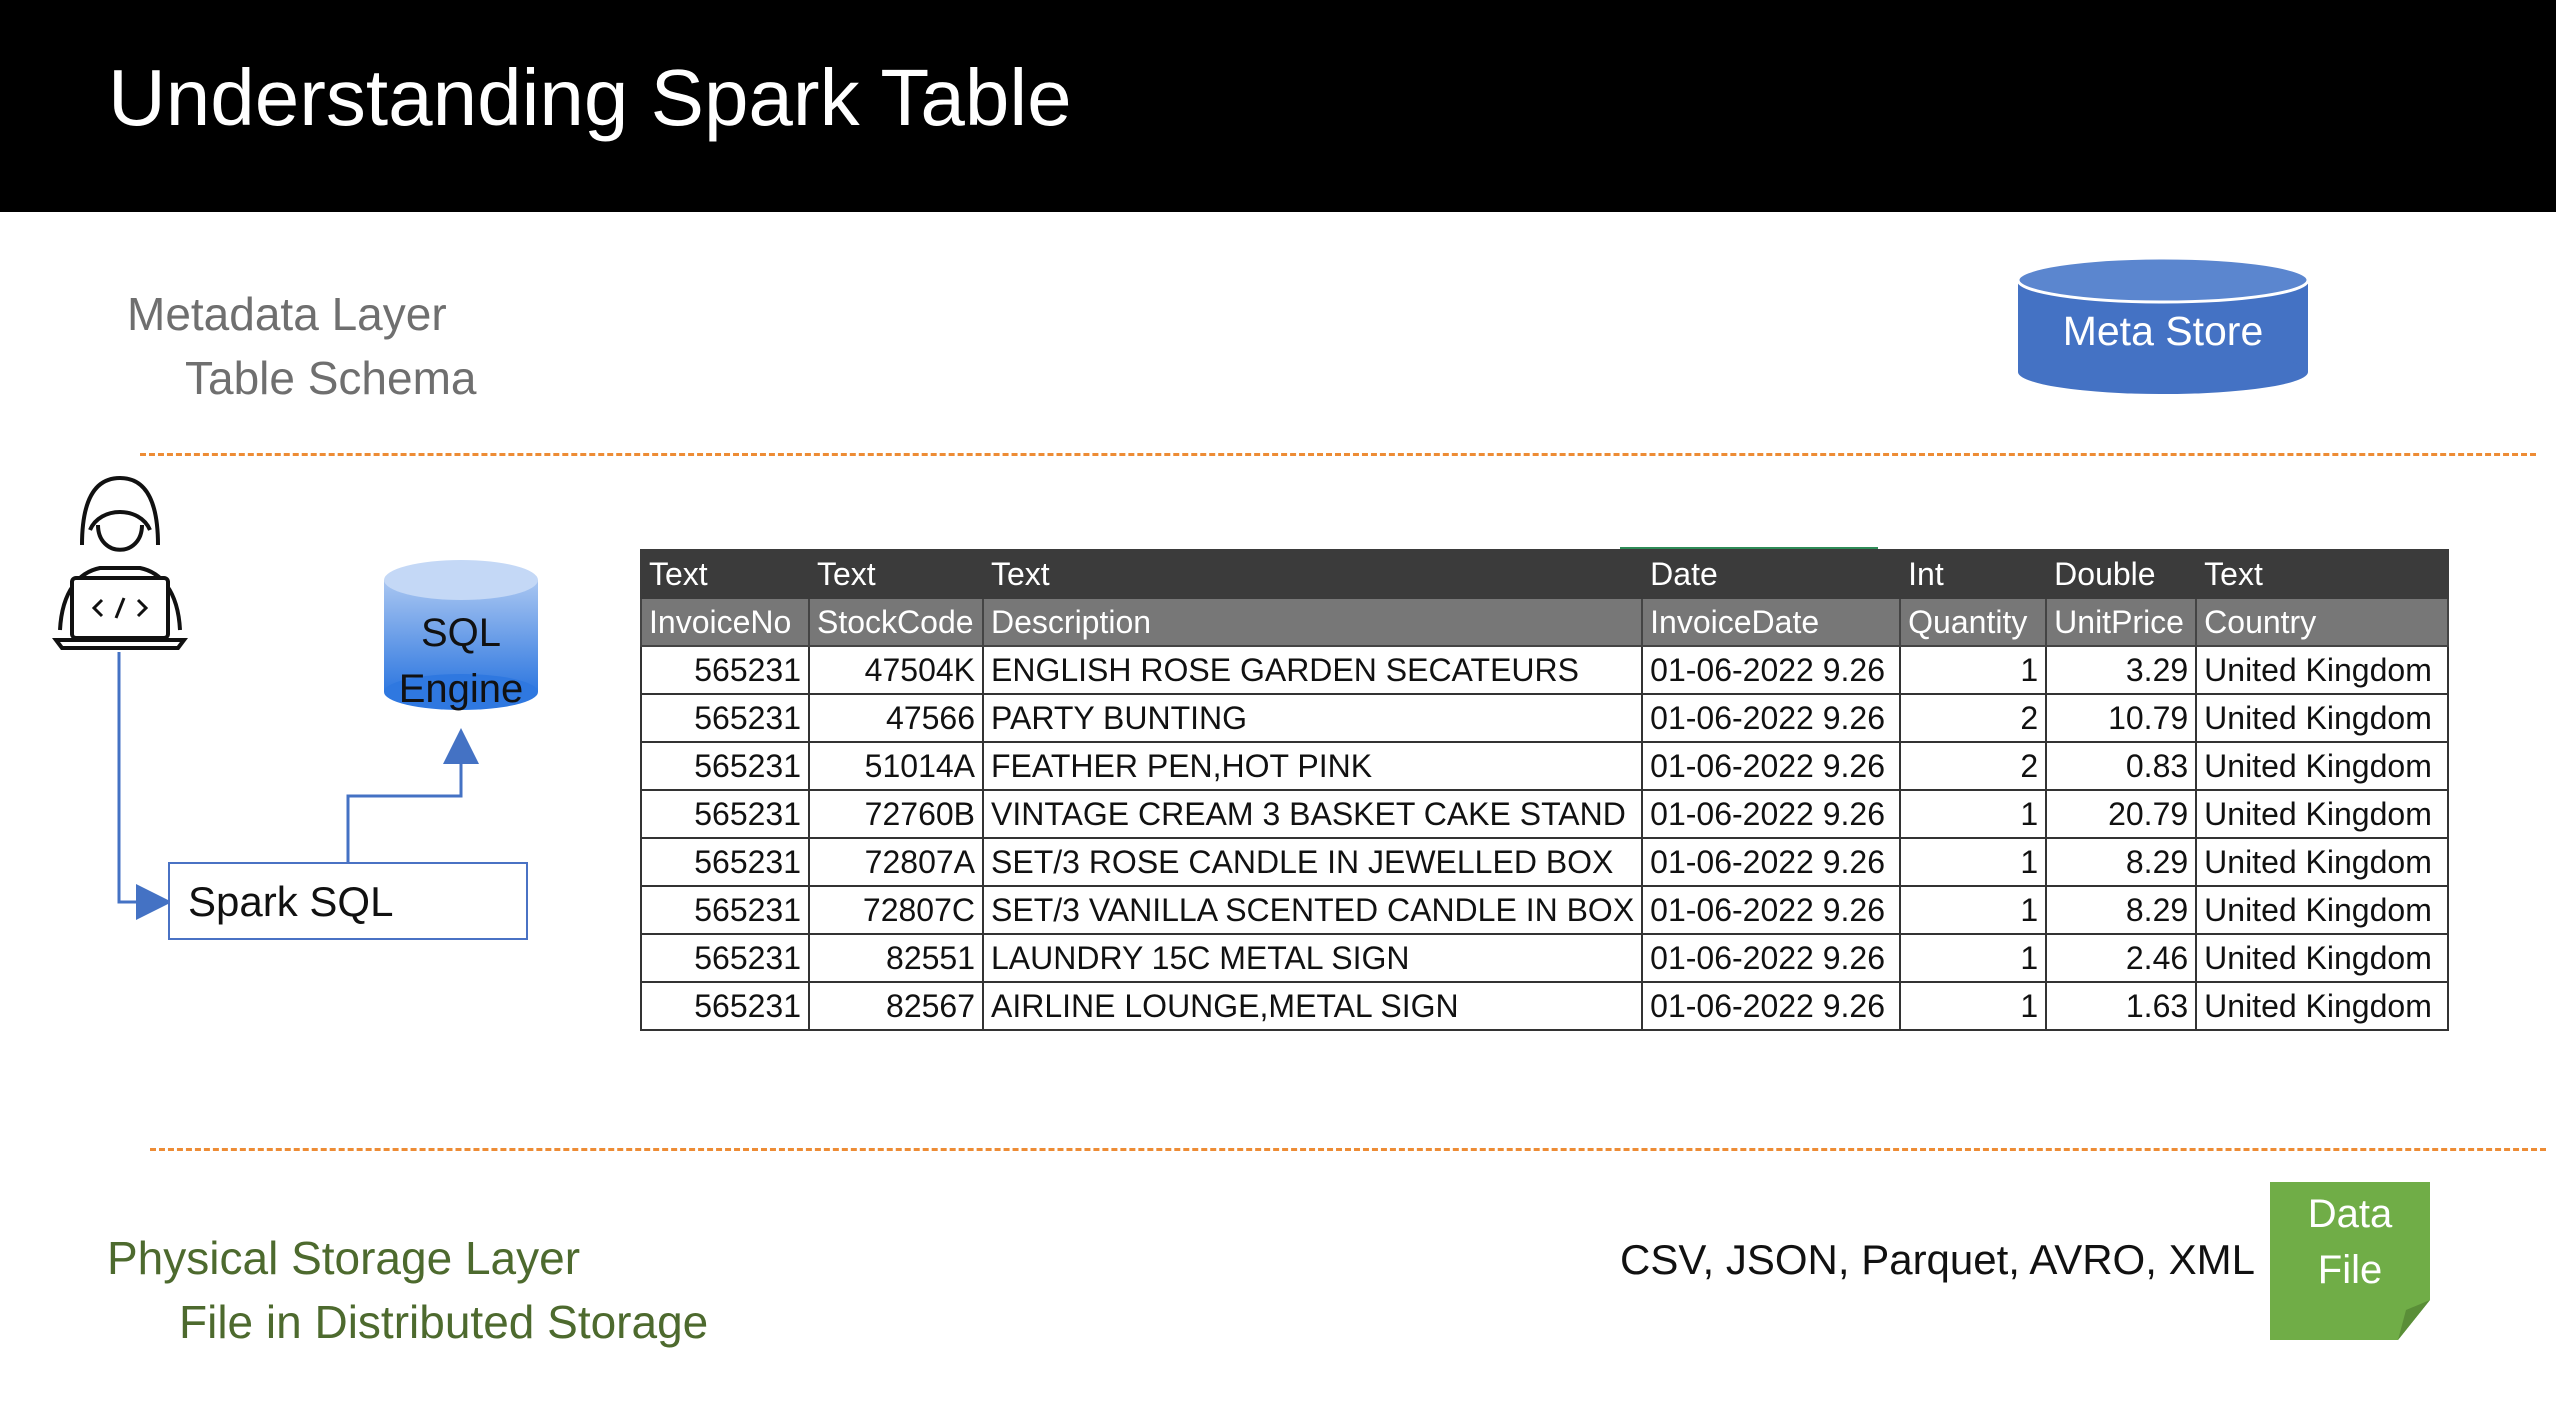 The image size is (2556, 1408). I want to click on table-cell-description: SET/3 ROSE CANDLE IN JEWELLED BOX, so click(1312, 862).